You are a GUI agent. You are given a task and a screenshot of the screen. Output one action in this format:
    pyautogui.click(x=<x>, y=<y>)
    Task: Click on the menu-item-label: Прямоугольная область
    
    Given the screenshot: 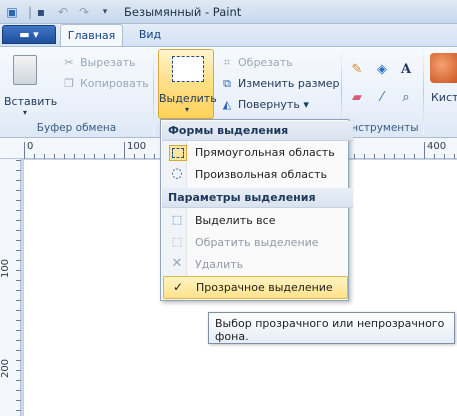 What is the action you would take?
    pyautogui.click(x=265, y=152)
    